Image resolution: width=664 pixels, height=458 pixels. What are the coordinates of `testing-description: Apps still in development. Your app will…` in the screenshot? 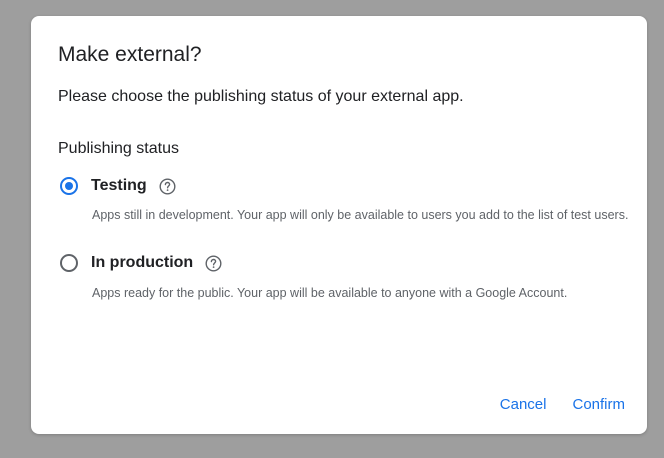 It's located at (360, 215).